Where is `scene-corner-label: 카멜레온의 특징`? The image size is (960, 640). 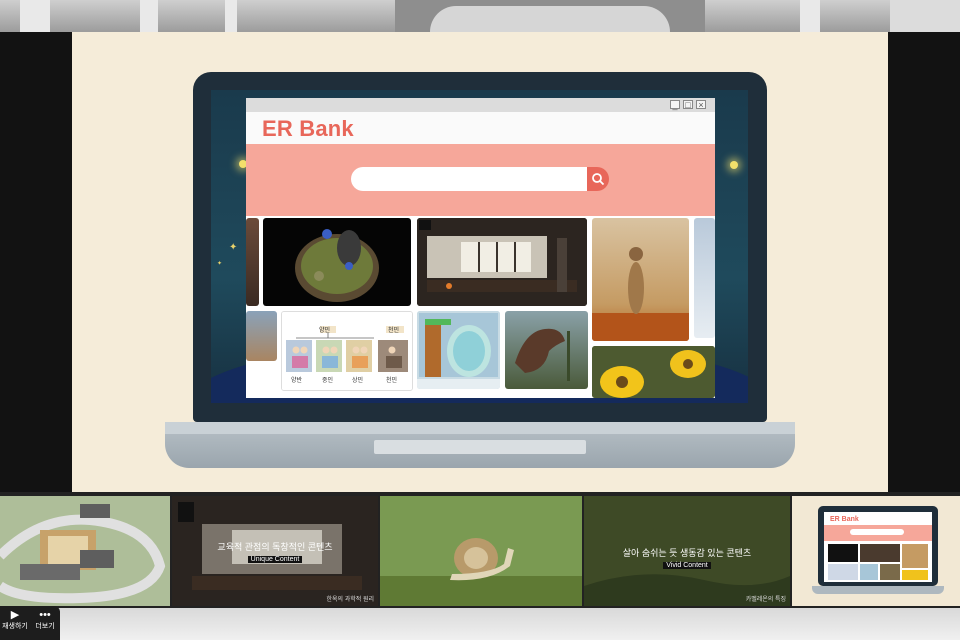 scene-corner-label: 카멜레온의 특징 is located at coordinates (765, 600).